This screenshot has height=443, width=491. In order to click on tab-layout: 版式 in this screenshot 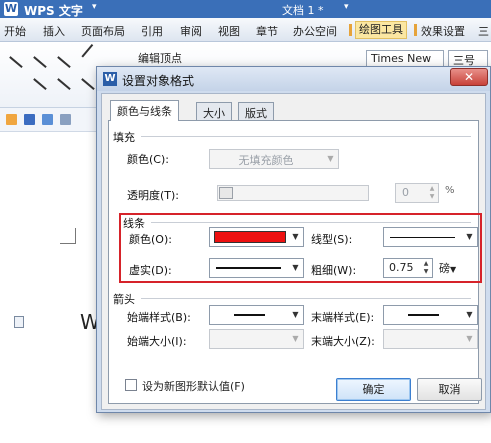, I will do `click(256, 111)`.